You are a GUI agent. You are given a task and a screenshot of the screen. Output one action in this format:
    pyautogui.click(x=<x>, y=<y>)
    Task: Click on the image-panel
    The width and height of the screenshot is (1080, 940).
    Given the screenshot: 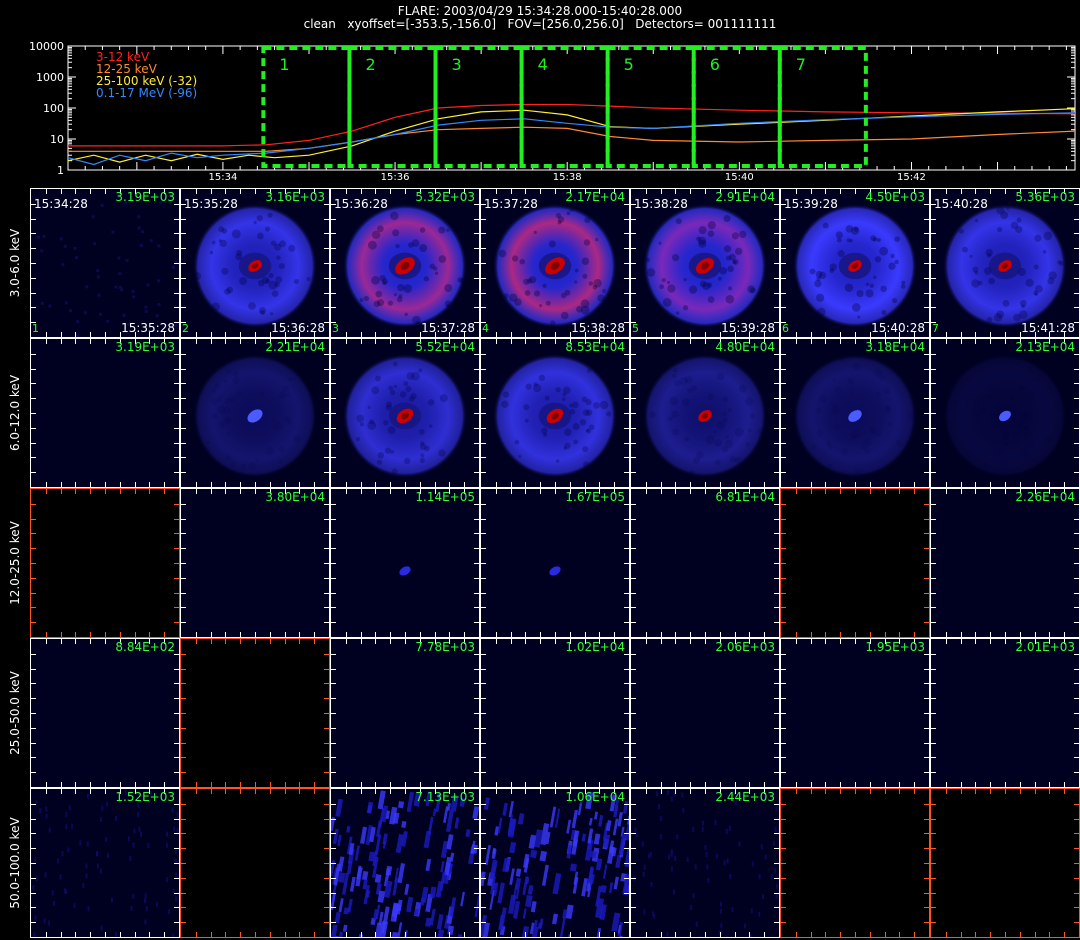 What is the action you would take?
    pyautogui.click(x=855, y=863)
    